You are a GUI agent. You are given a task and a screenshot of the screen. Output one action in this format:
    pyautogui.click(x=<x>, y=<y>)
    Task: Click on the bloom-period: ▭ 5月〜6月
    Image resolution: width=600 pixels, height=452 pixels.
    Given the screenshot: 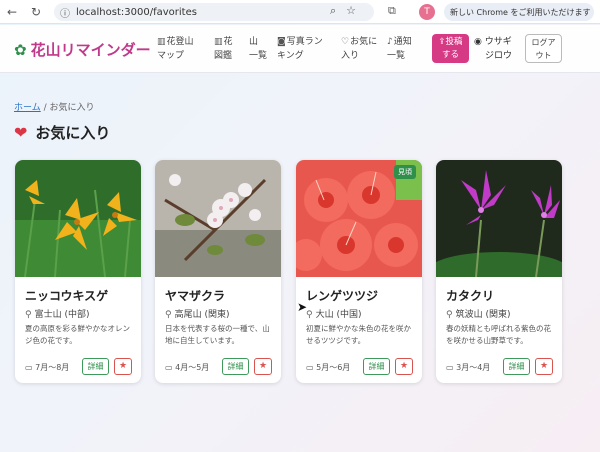 What is the action you would take?
    pyautogui.click(x=328, y=367)
    